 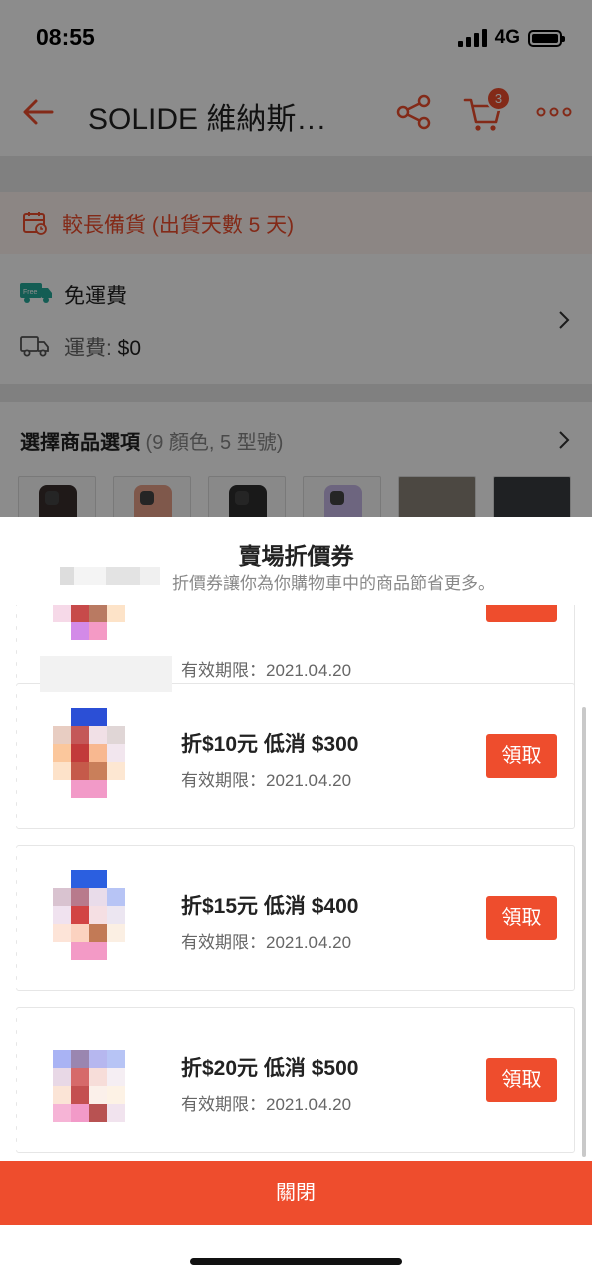 I want to click on coupon-card: 折$15元 低消 $400 有效期限：2021.04.20 領取, so click(x=295, y=918).